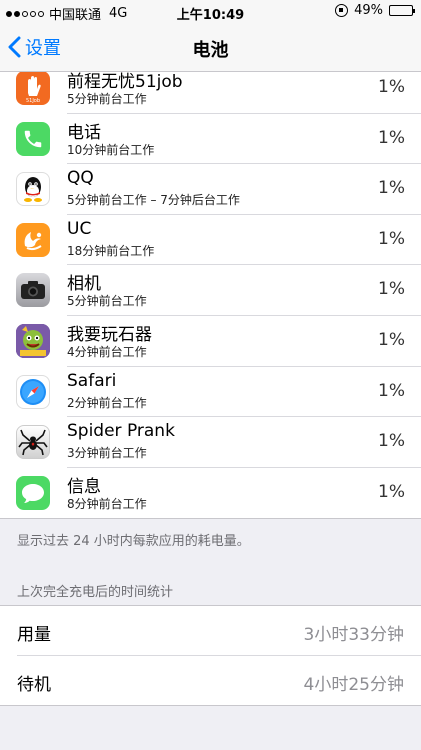 This screenshot has width=421, height=750. What do you see at coordinates (33, 290) in the screenshot?
I see `camera-icon` at bounding box center [33, 290].